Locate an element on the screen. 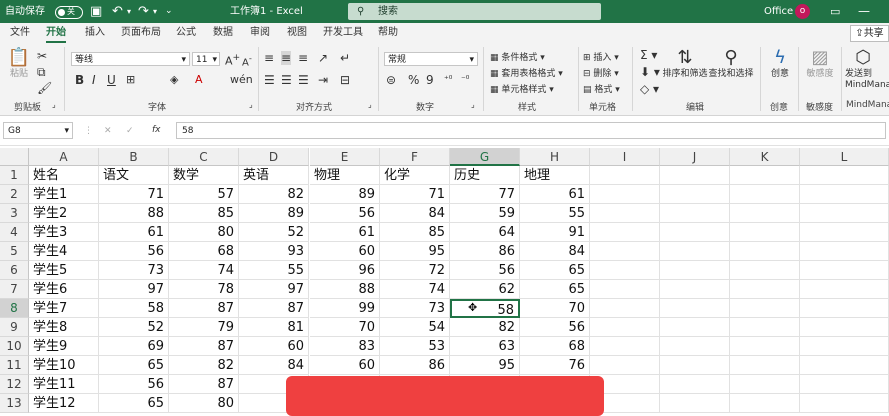  cell-h1: 地理 is located at coordinates (555, 175).